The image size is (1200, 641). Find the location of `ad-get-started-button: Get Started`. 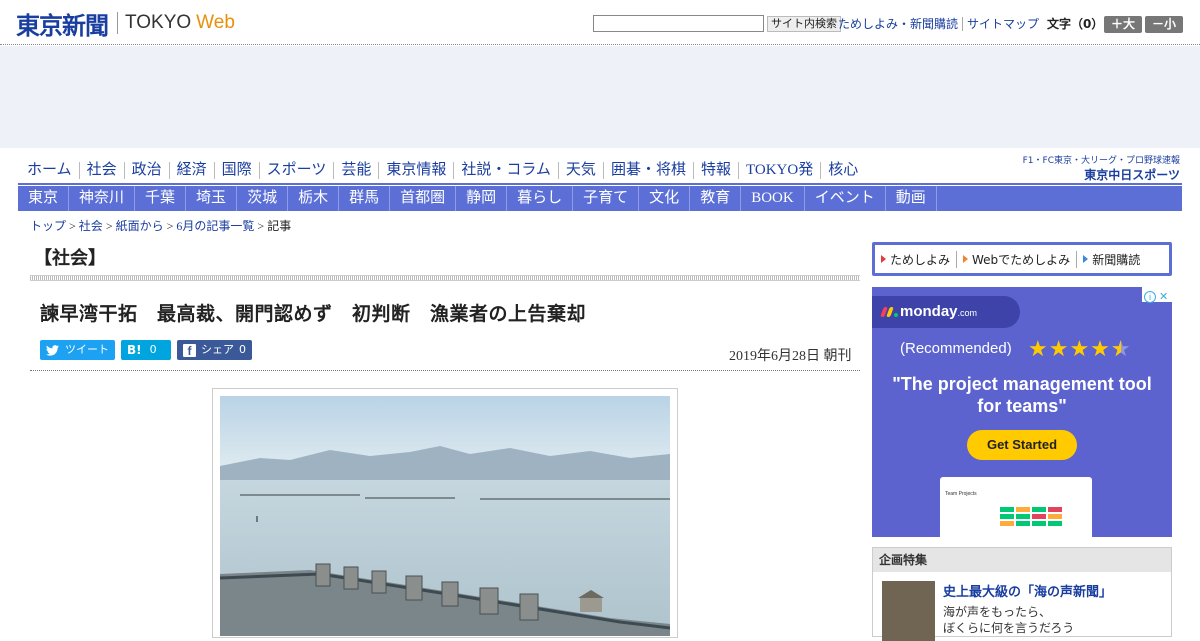

ad-get-started-button: Get Started is located at coordinates (1022, 445).